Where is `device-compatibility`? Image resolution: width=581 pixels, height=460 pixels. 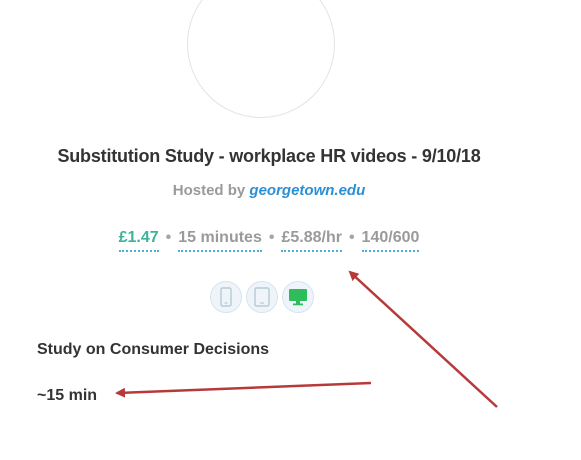
device-compatibility is located at coordinates (262, 297).